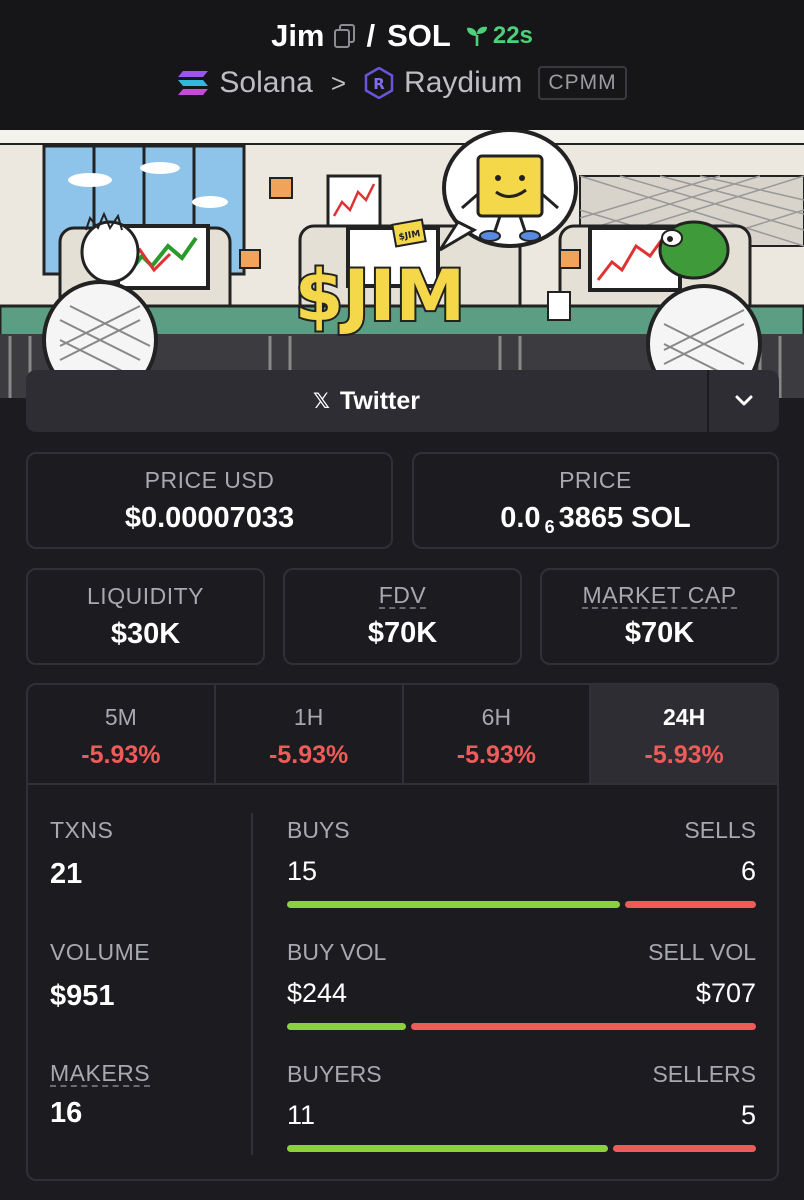 This screenshot has width=804, height=1200. I want to click on pair-title: Jim / SOL 22s, so click(402, 36).